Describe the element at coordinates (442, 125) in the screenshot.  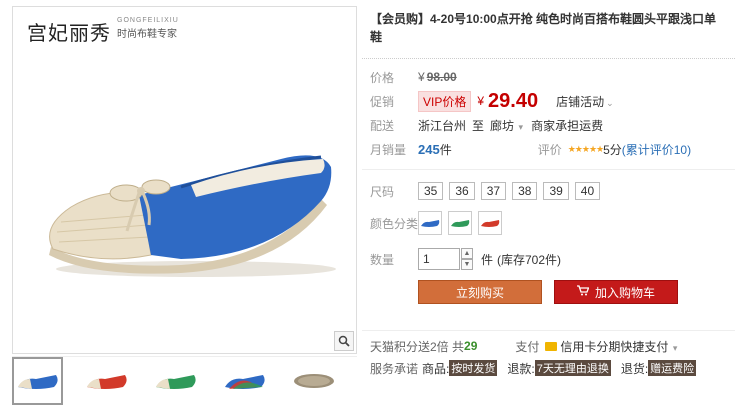
I see `ship-from: 浙江台州` at that location.